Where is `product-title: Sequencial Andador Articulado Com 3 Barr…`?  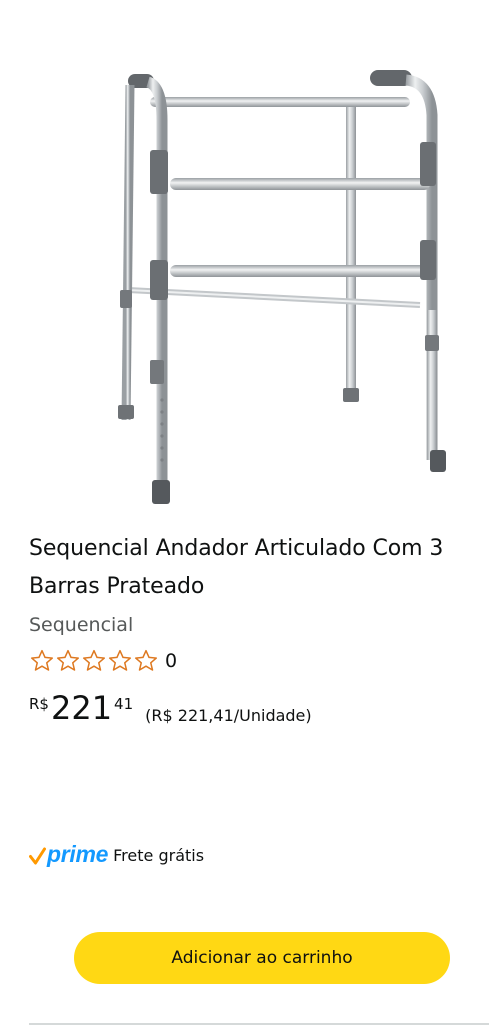 product-title: Sequencial Andador Articulado Com 3 Barr… is located at coordinates (259, 568).